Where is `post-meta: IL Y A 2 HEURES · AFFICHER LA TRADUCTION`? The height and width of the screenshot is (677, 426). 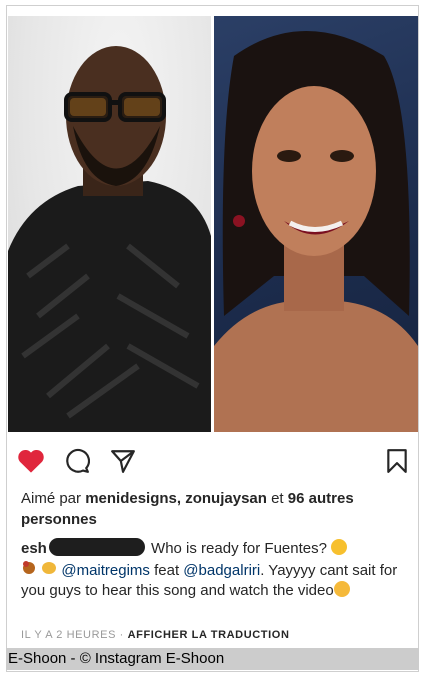 post-meta: IL Y A 2 HEURES · AFFICHER LA TRADUCTION is located at coordinates (155, 635).